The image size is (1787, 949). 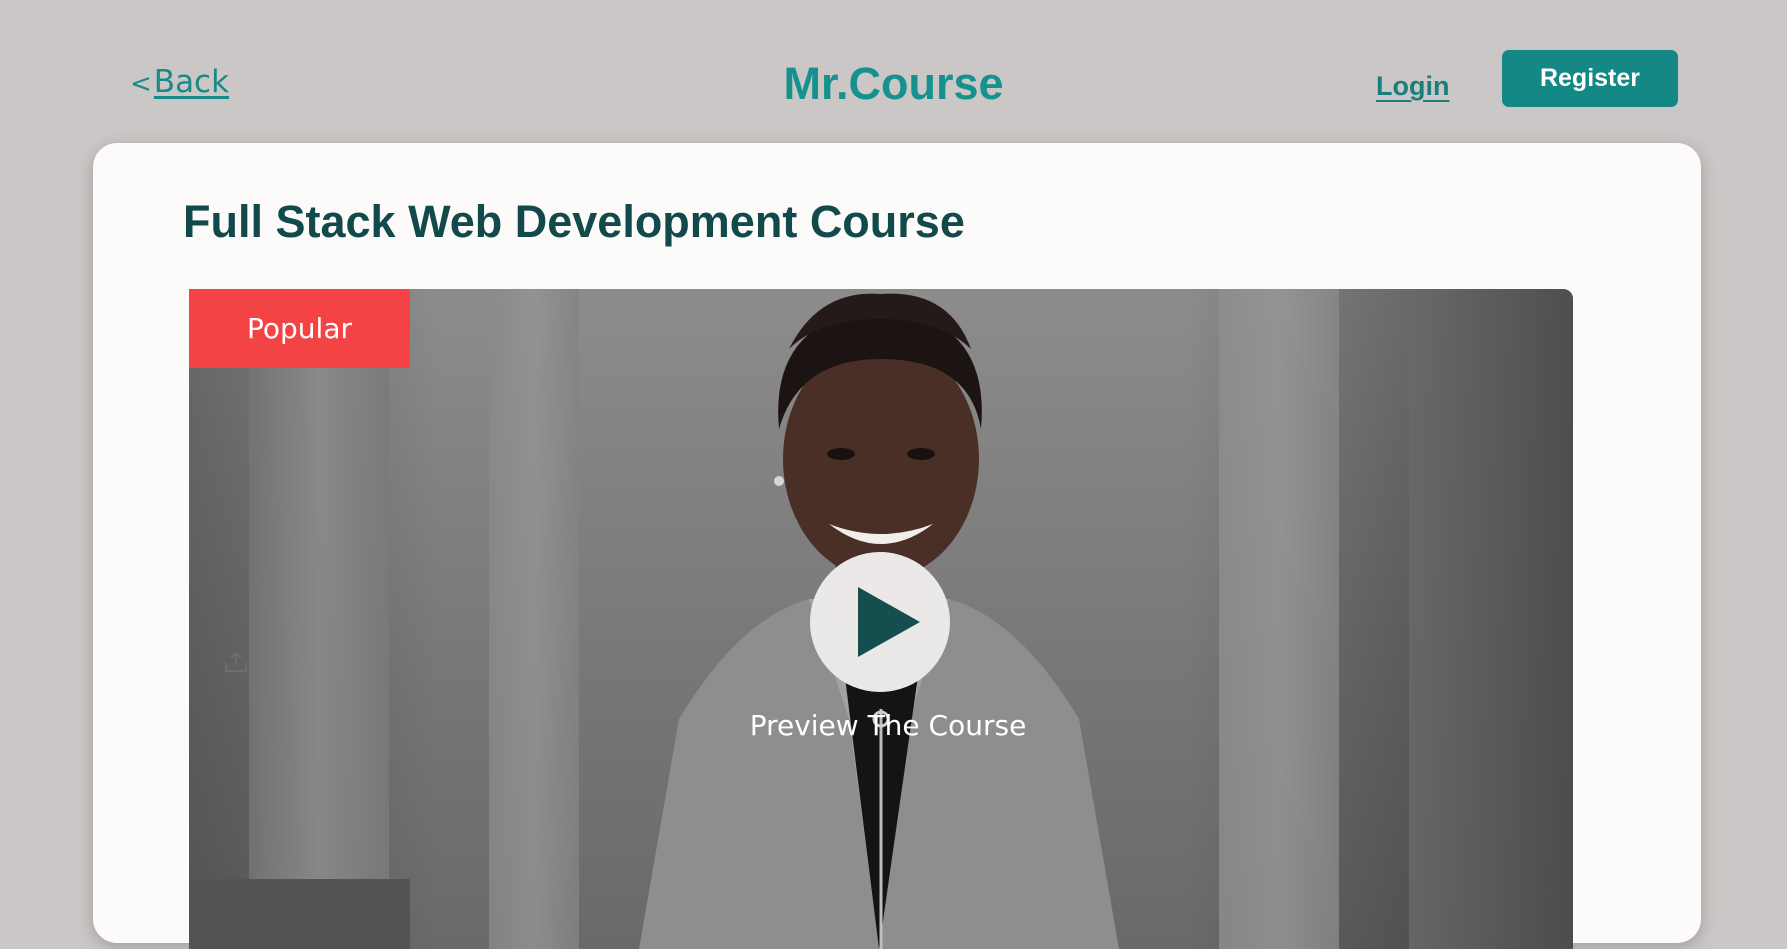 I want to click on back-label: Back, so click(x=191, y=82).